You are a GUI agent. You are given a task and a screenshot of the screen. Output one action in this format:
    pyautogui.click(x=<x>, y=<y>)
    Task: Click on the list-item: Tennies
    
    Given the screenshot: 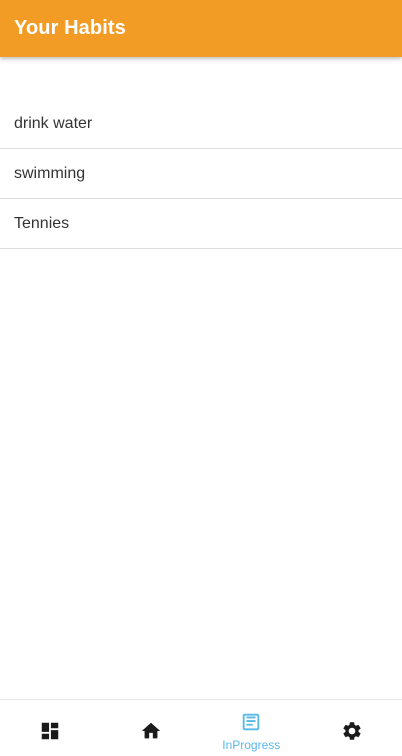 What is the action you would take?
    pyautogui.click(x=201, y=224)
    